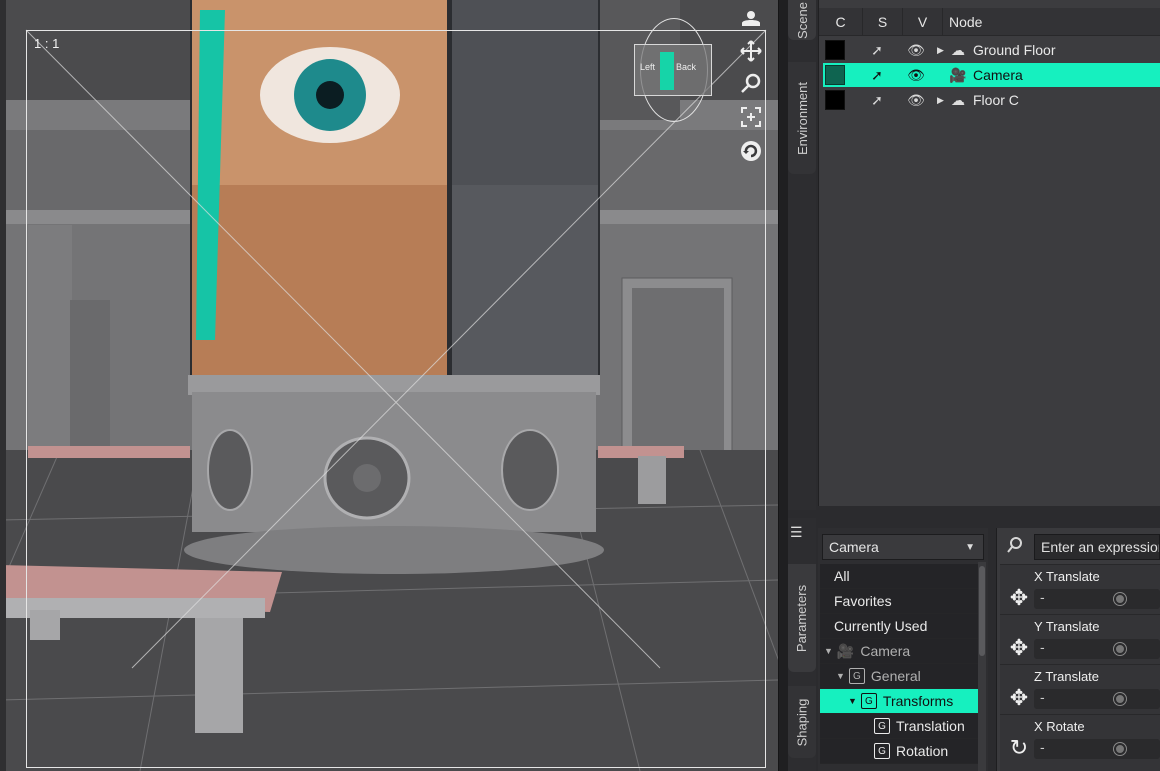 This screenshot has height=771, width=1160. Describe the element at coordinates (648, 67) in the screenshot. I see `view-cube-left-label: Left` at that location.